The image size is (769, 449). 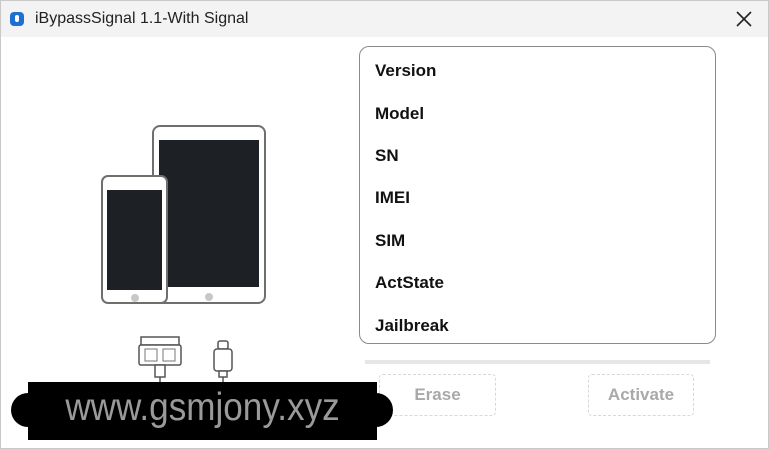 What do you see at coordinates (134, 239) in the screenshot?
I see `phone-icon` at bounding box center [134, 239].